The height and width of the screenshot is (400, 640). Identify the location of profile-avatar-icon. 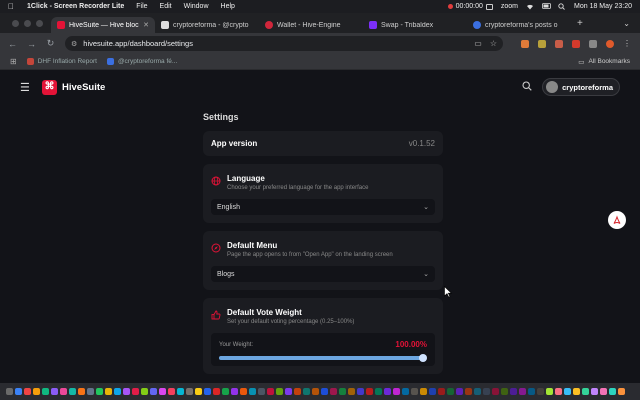
(610, 43).